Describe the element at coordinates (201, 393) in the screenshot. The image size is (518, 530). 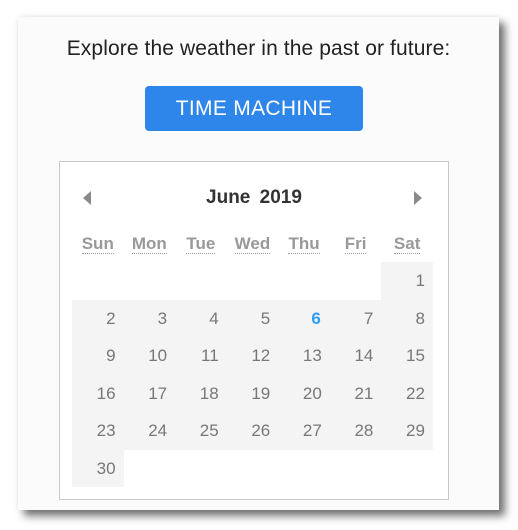
I see `day-cell: 18` at that location.